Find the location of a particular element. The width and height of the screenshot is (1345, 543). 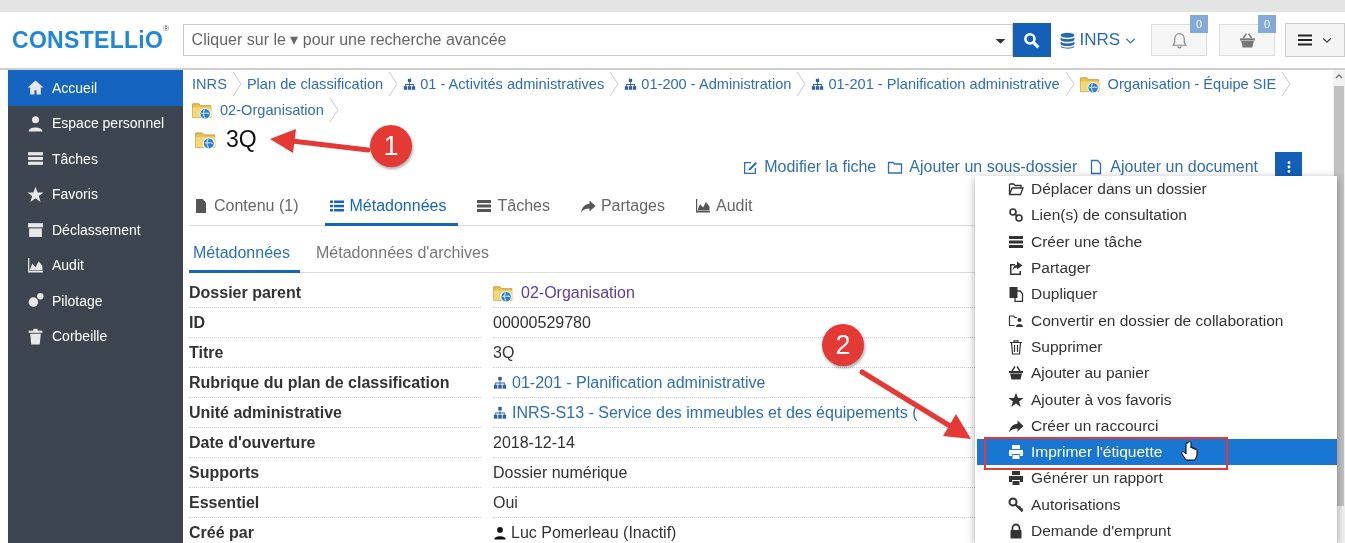

tab: Partages is located at coordinates (626, 205).